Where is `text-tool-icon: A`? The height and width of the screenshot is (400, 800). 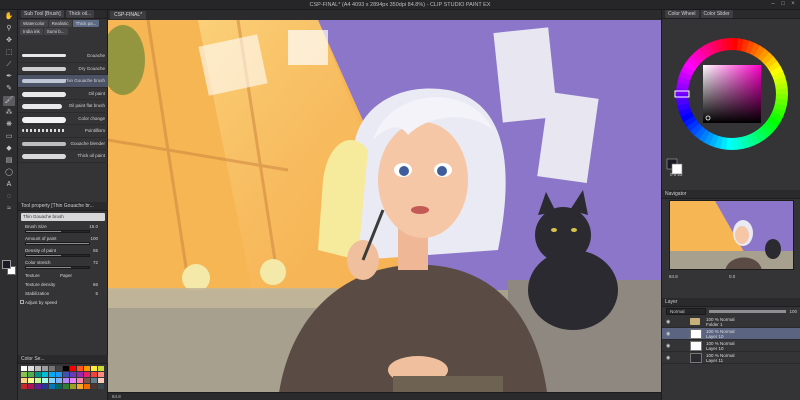 text-tool-icon: A is located at coordinates (9, 185).